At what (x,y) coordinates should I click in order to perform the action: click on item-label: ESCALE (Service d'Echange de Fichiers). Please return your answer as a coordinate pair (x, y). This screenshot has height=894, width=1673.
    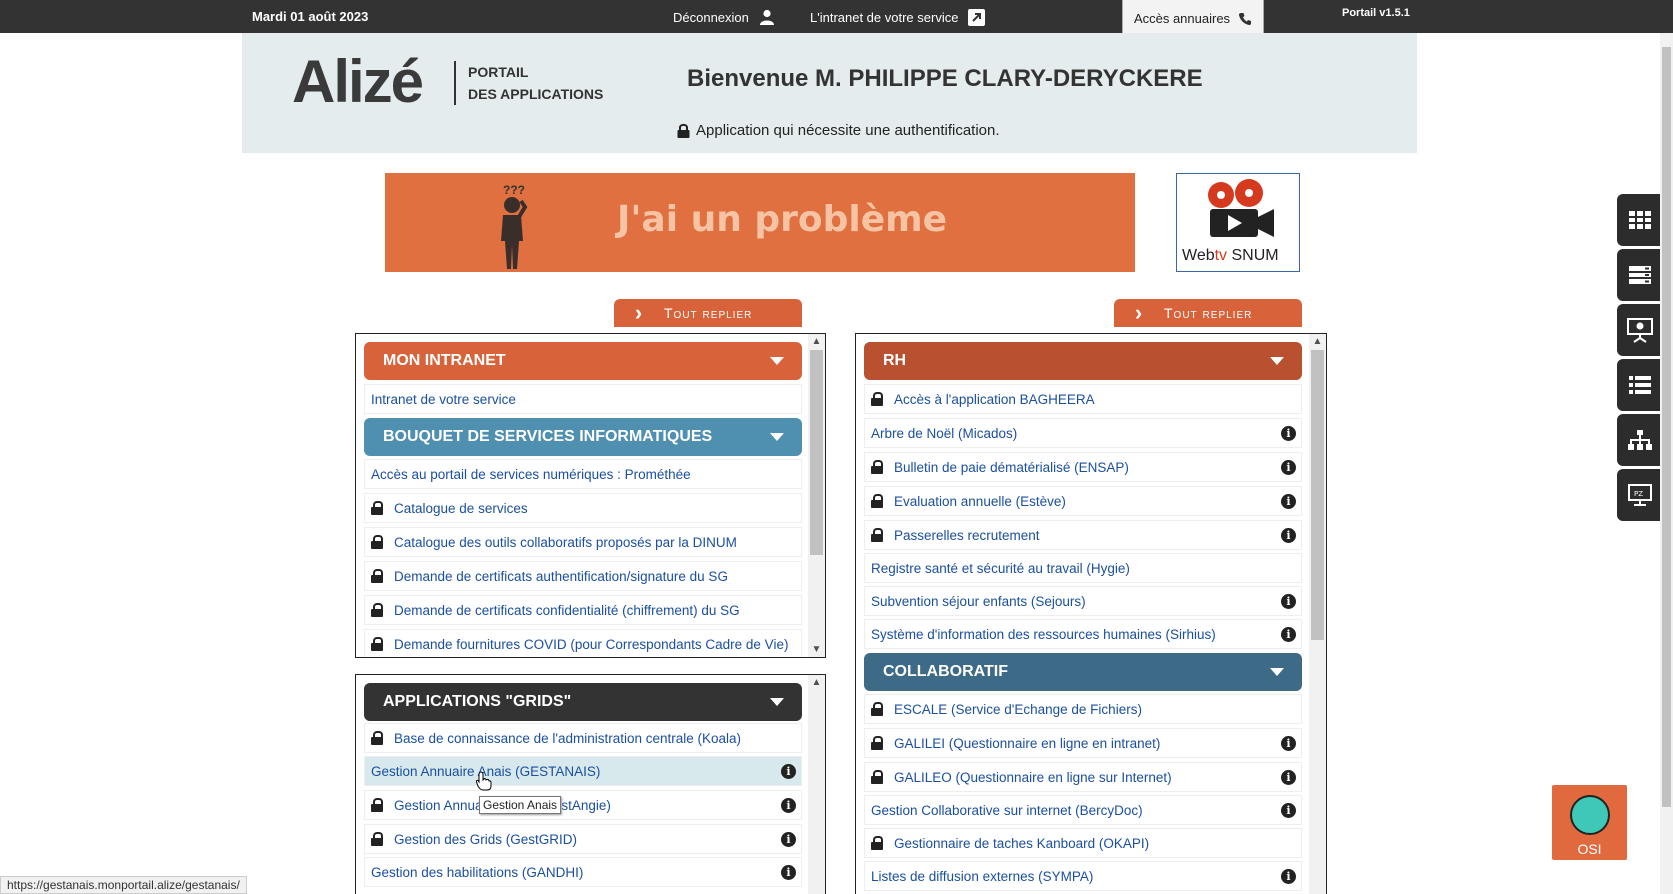
    Looking at the image, I should click on (1018, 709).